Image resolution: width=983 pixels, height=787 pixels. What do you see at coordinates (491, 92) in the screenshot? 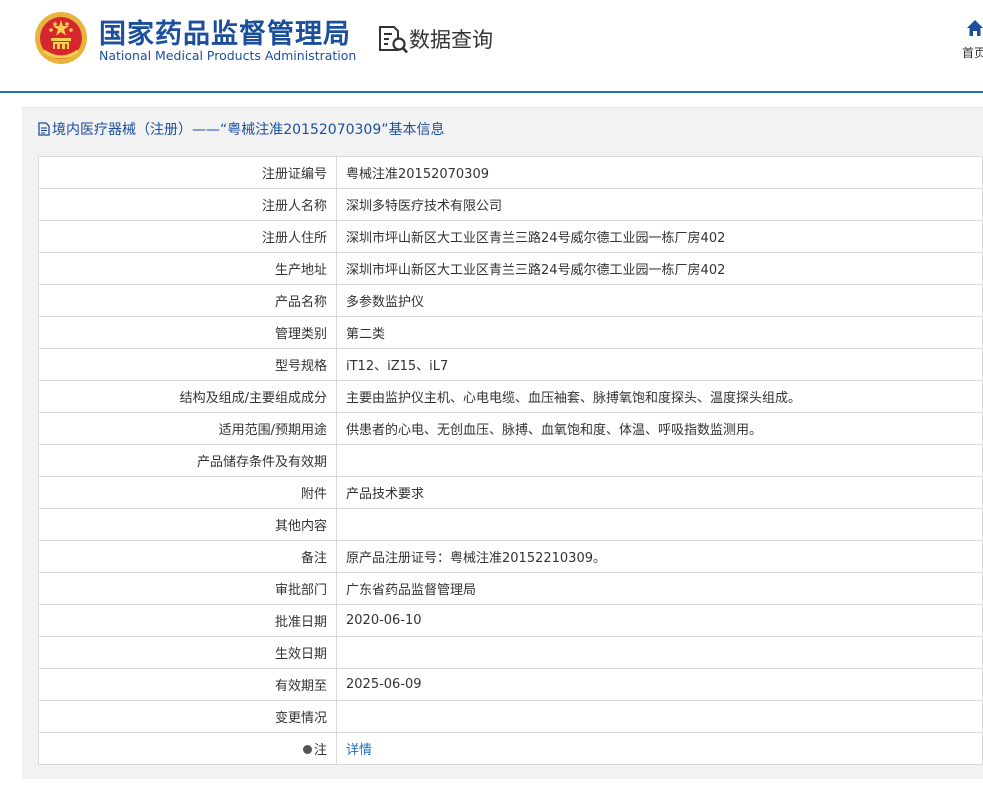
I see `header-divider` at bounding box center [491, 92].